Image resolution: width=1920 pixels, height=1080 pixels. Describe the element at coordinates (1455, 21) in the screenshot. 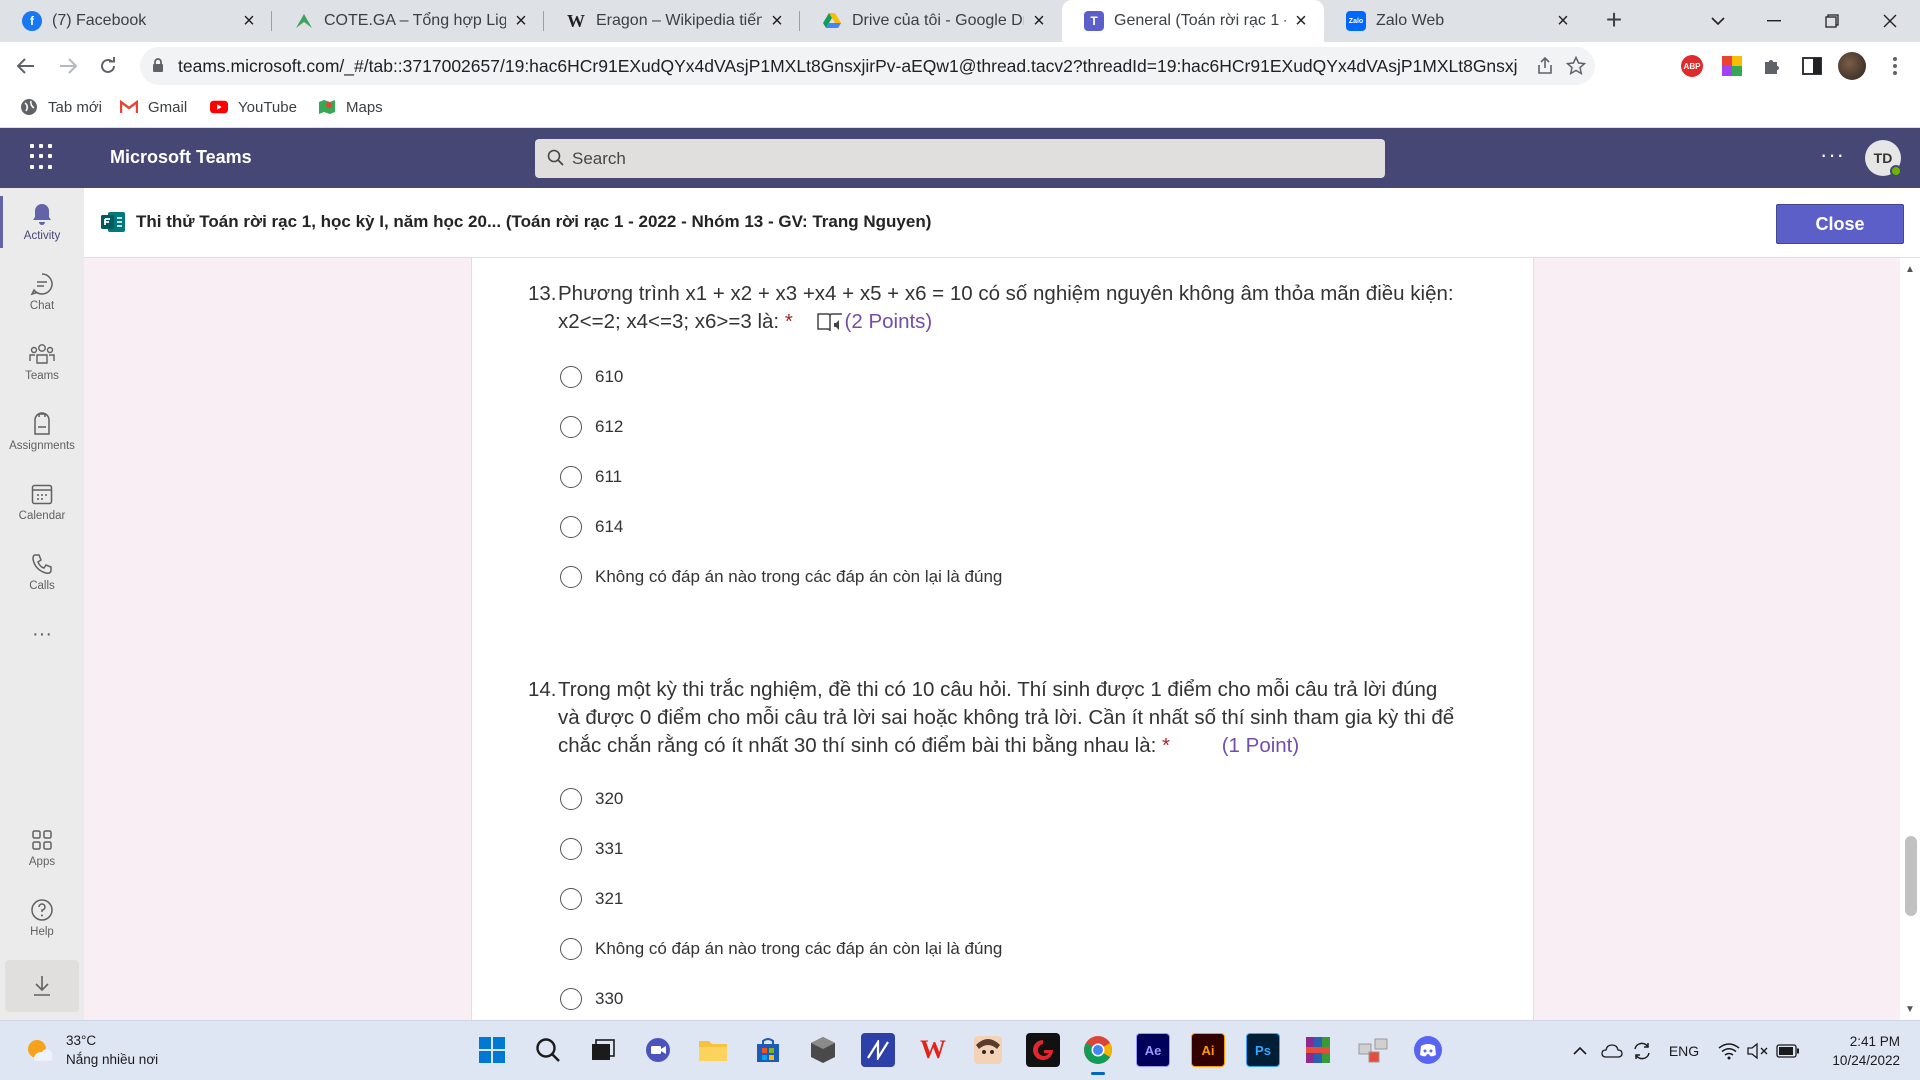

I see `tab-zalo: Zalo Zalo Web ×` at that location.